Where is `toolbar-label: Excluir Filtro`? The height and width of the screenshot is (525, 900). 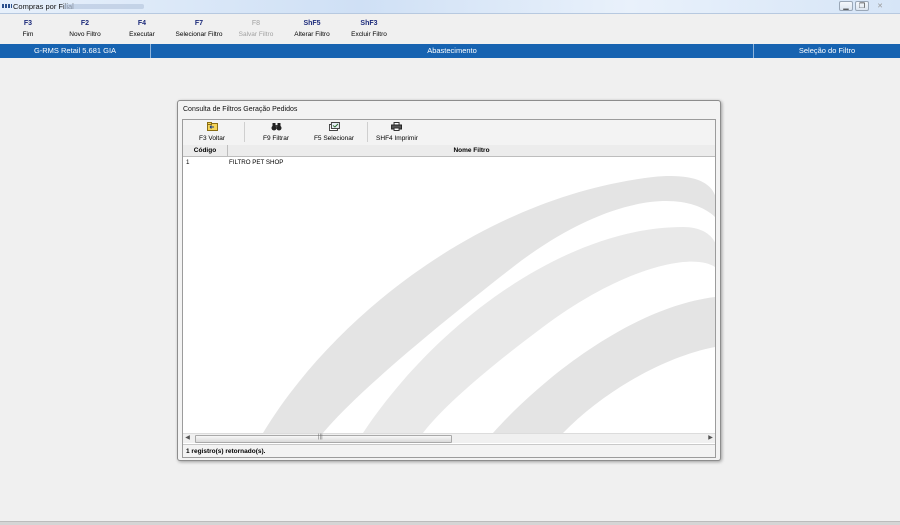
toolbar-label: Excluir Filtro is located at coordinates (369, 34).